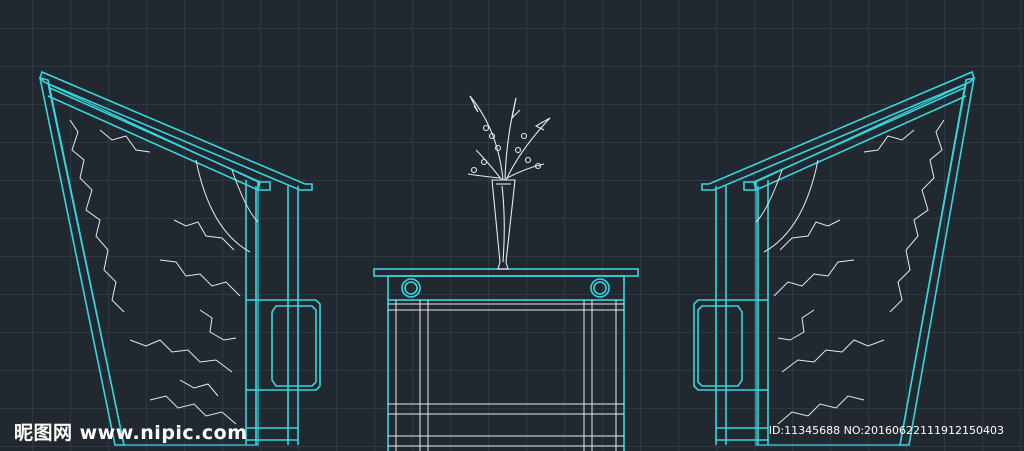 The width and height of the screenshot is (1024, 451). I want to click on nipic-watermark: 昵图网 www.nipic.com, so click(131, 433).